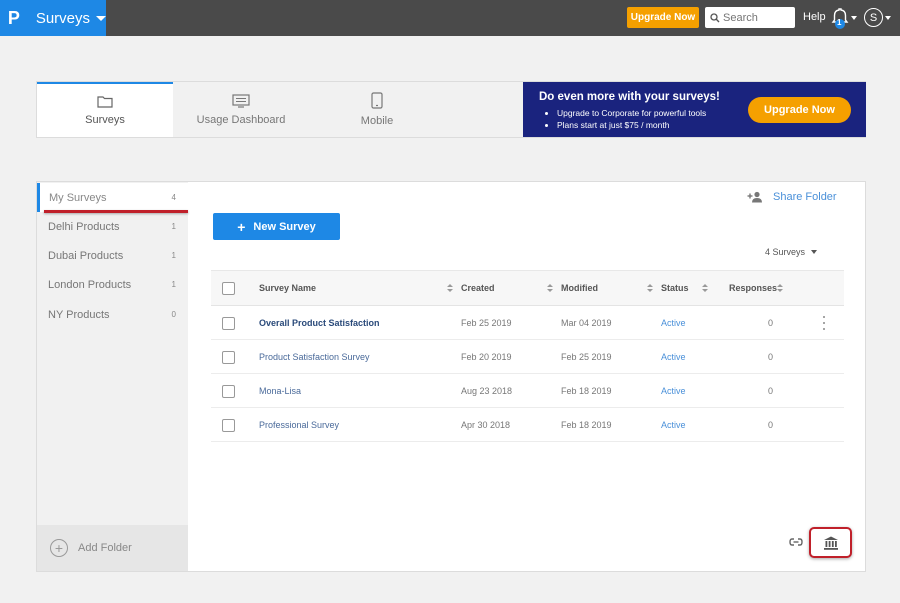  Describe the element at coordinates (105, 548) in the screenshot. I see `add-folder-label: Add Folder` at that location.